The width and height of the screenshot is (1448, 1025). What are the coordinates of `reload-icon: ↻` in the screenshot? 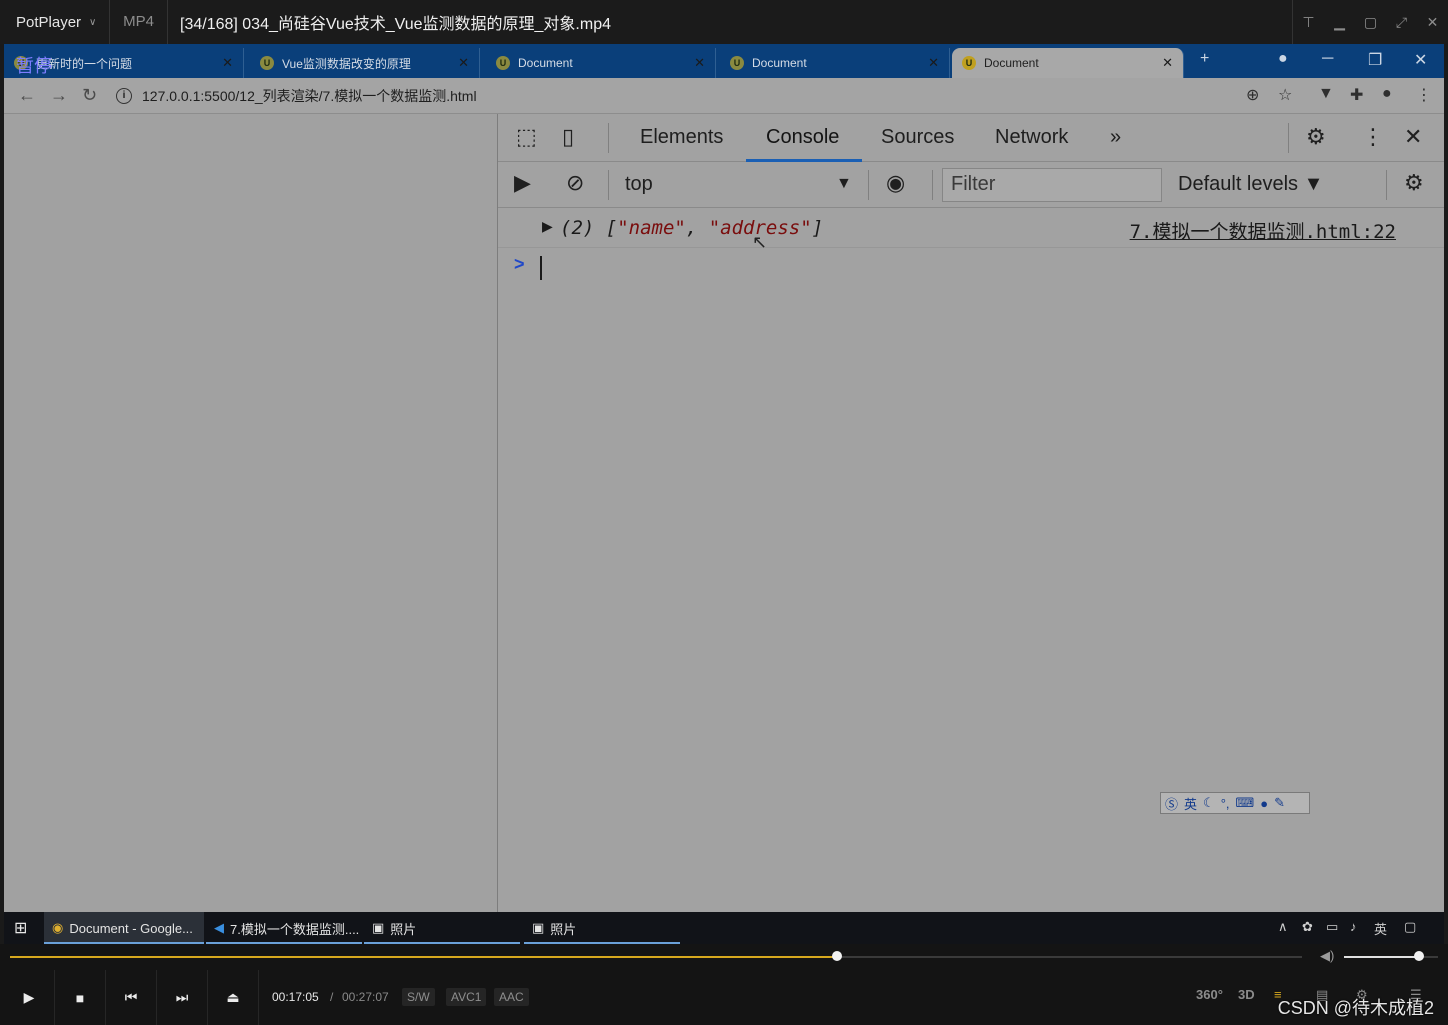 It's located at (89, 95).